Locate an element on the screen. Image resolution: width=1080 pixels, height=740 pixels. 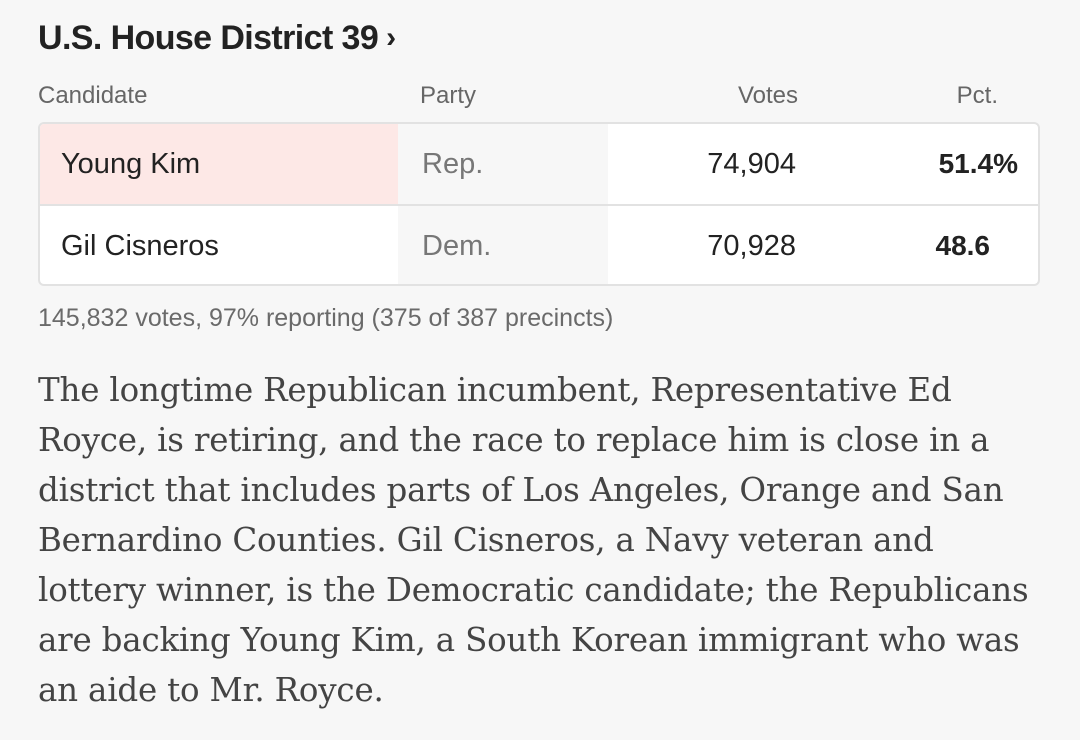
candidate-name: Gil Cisneros is located at coordinates (140, 245).